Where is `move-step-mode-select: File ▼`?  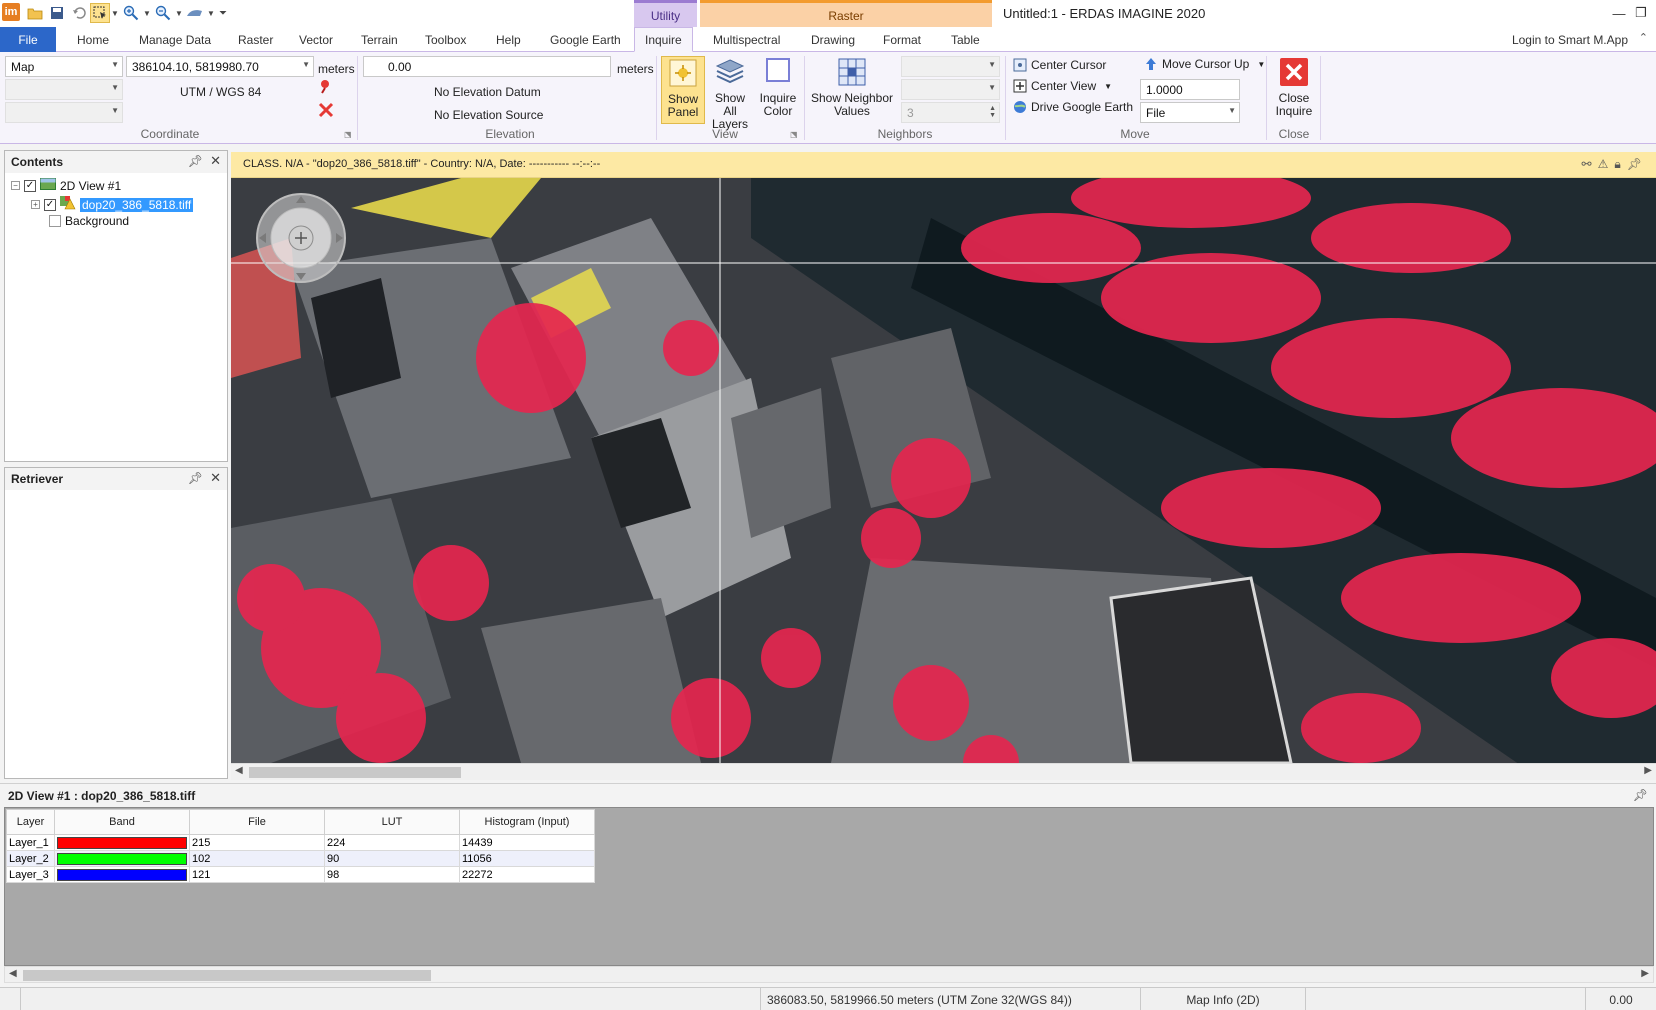
move-step-mode-select: File ▼ is located at coordinates (1190, 112).